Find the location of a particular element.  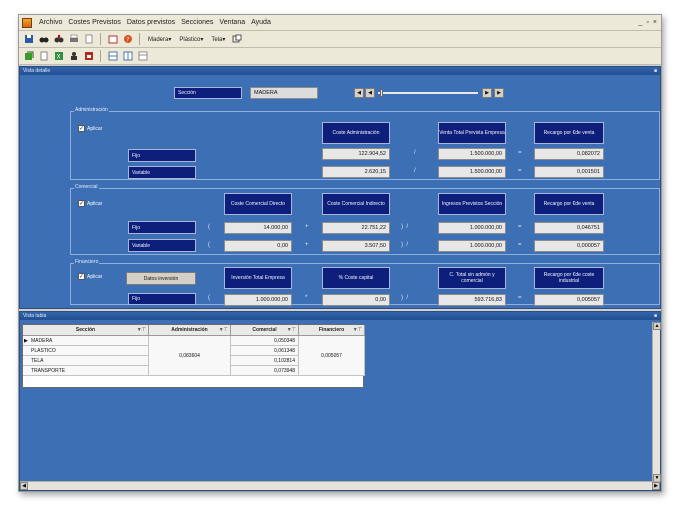

last-record-button: ▶ is located at coordinates (499, 93).